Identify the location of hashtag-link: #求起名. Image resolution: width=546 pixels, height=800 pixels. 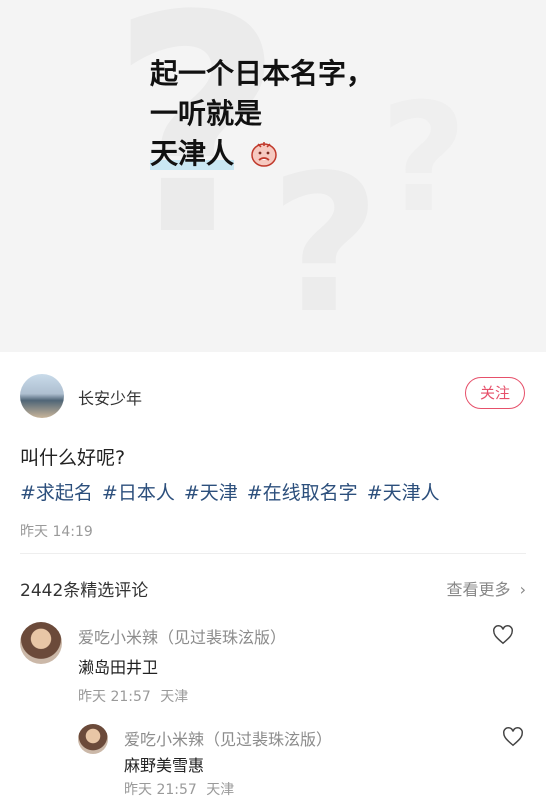
(56, 493).